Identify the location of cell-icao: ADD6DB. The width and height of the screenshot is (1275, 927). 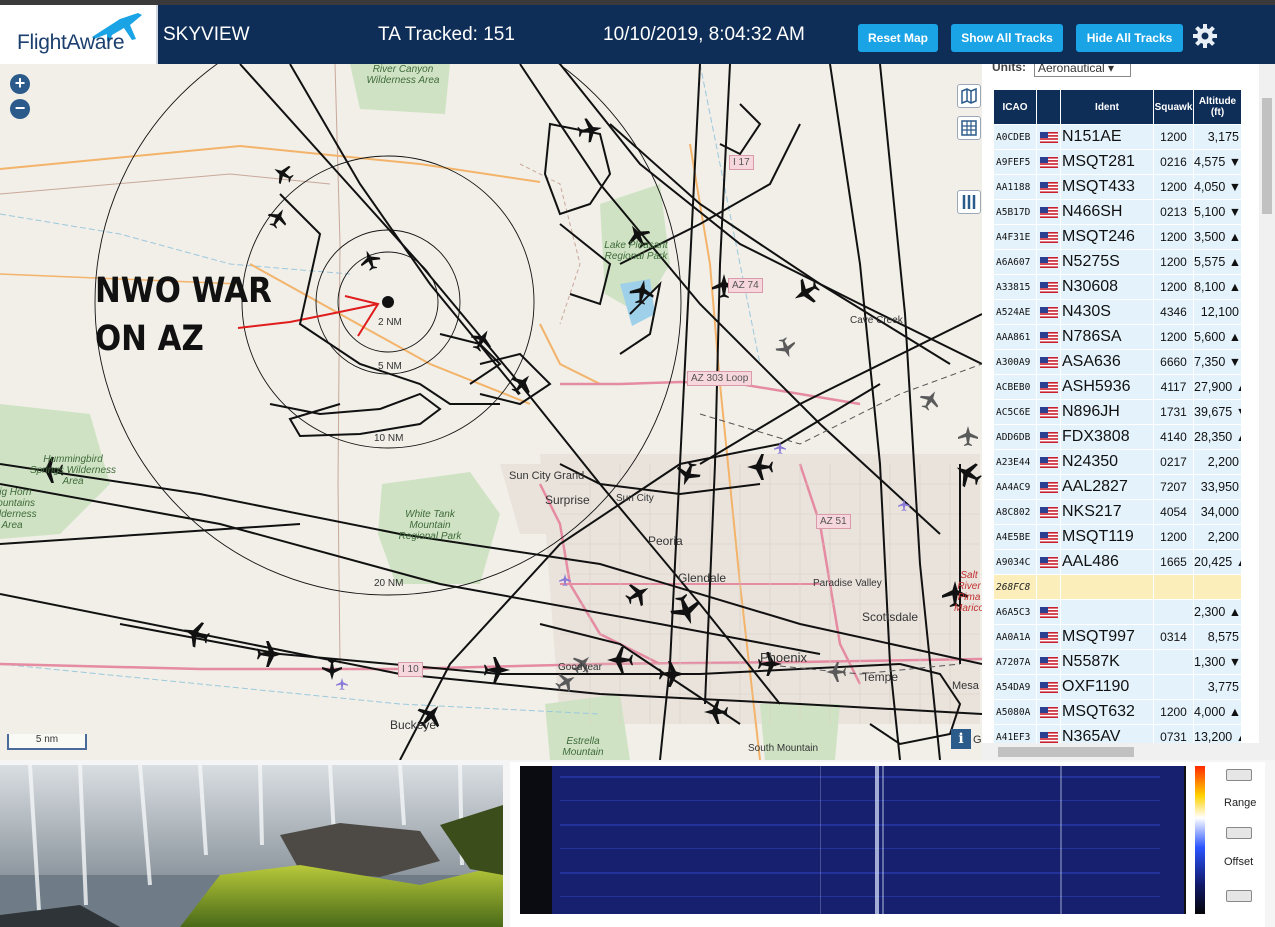
(1015, 437).